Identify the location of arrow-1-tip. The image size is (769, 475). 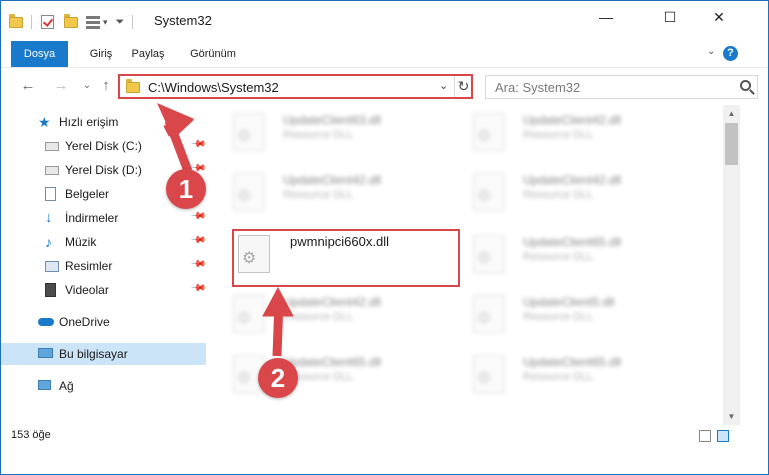
(176, 118).